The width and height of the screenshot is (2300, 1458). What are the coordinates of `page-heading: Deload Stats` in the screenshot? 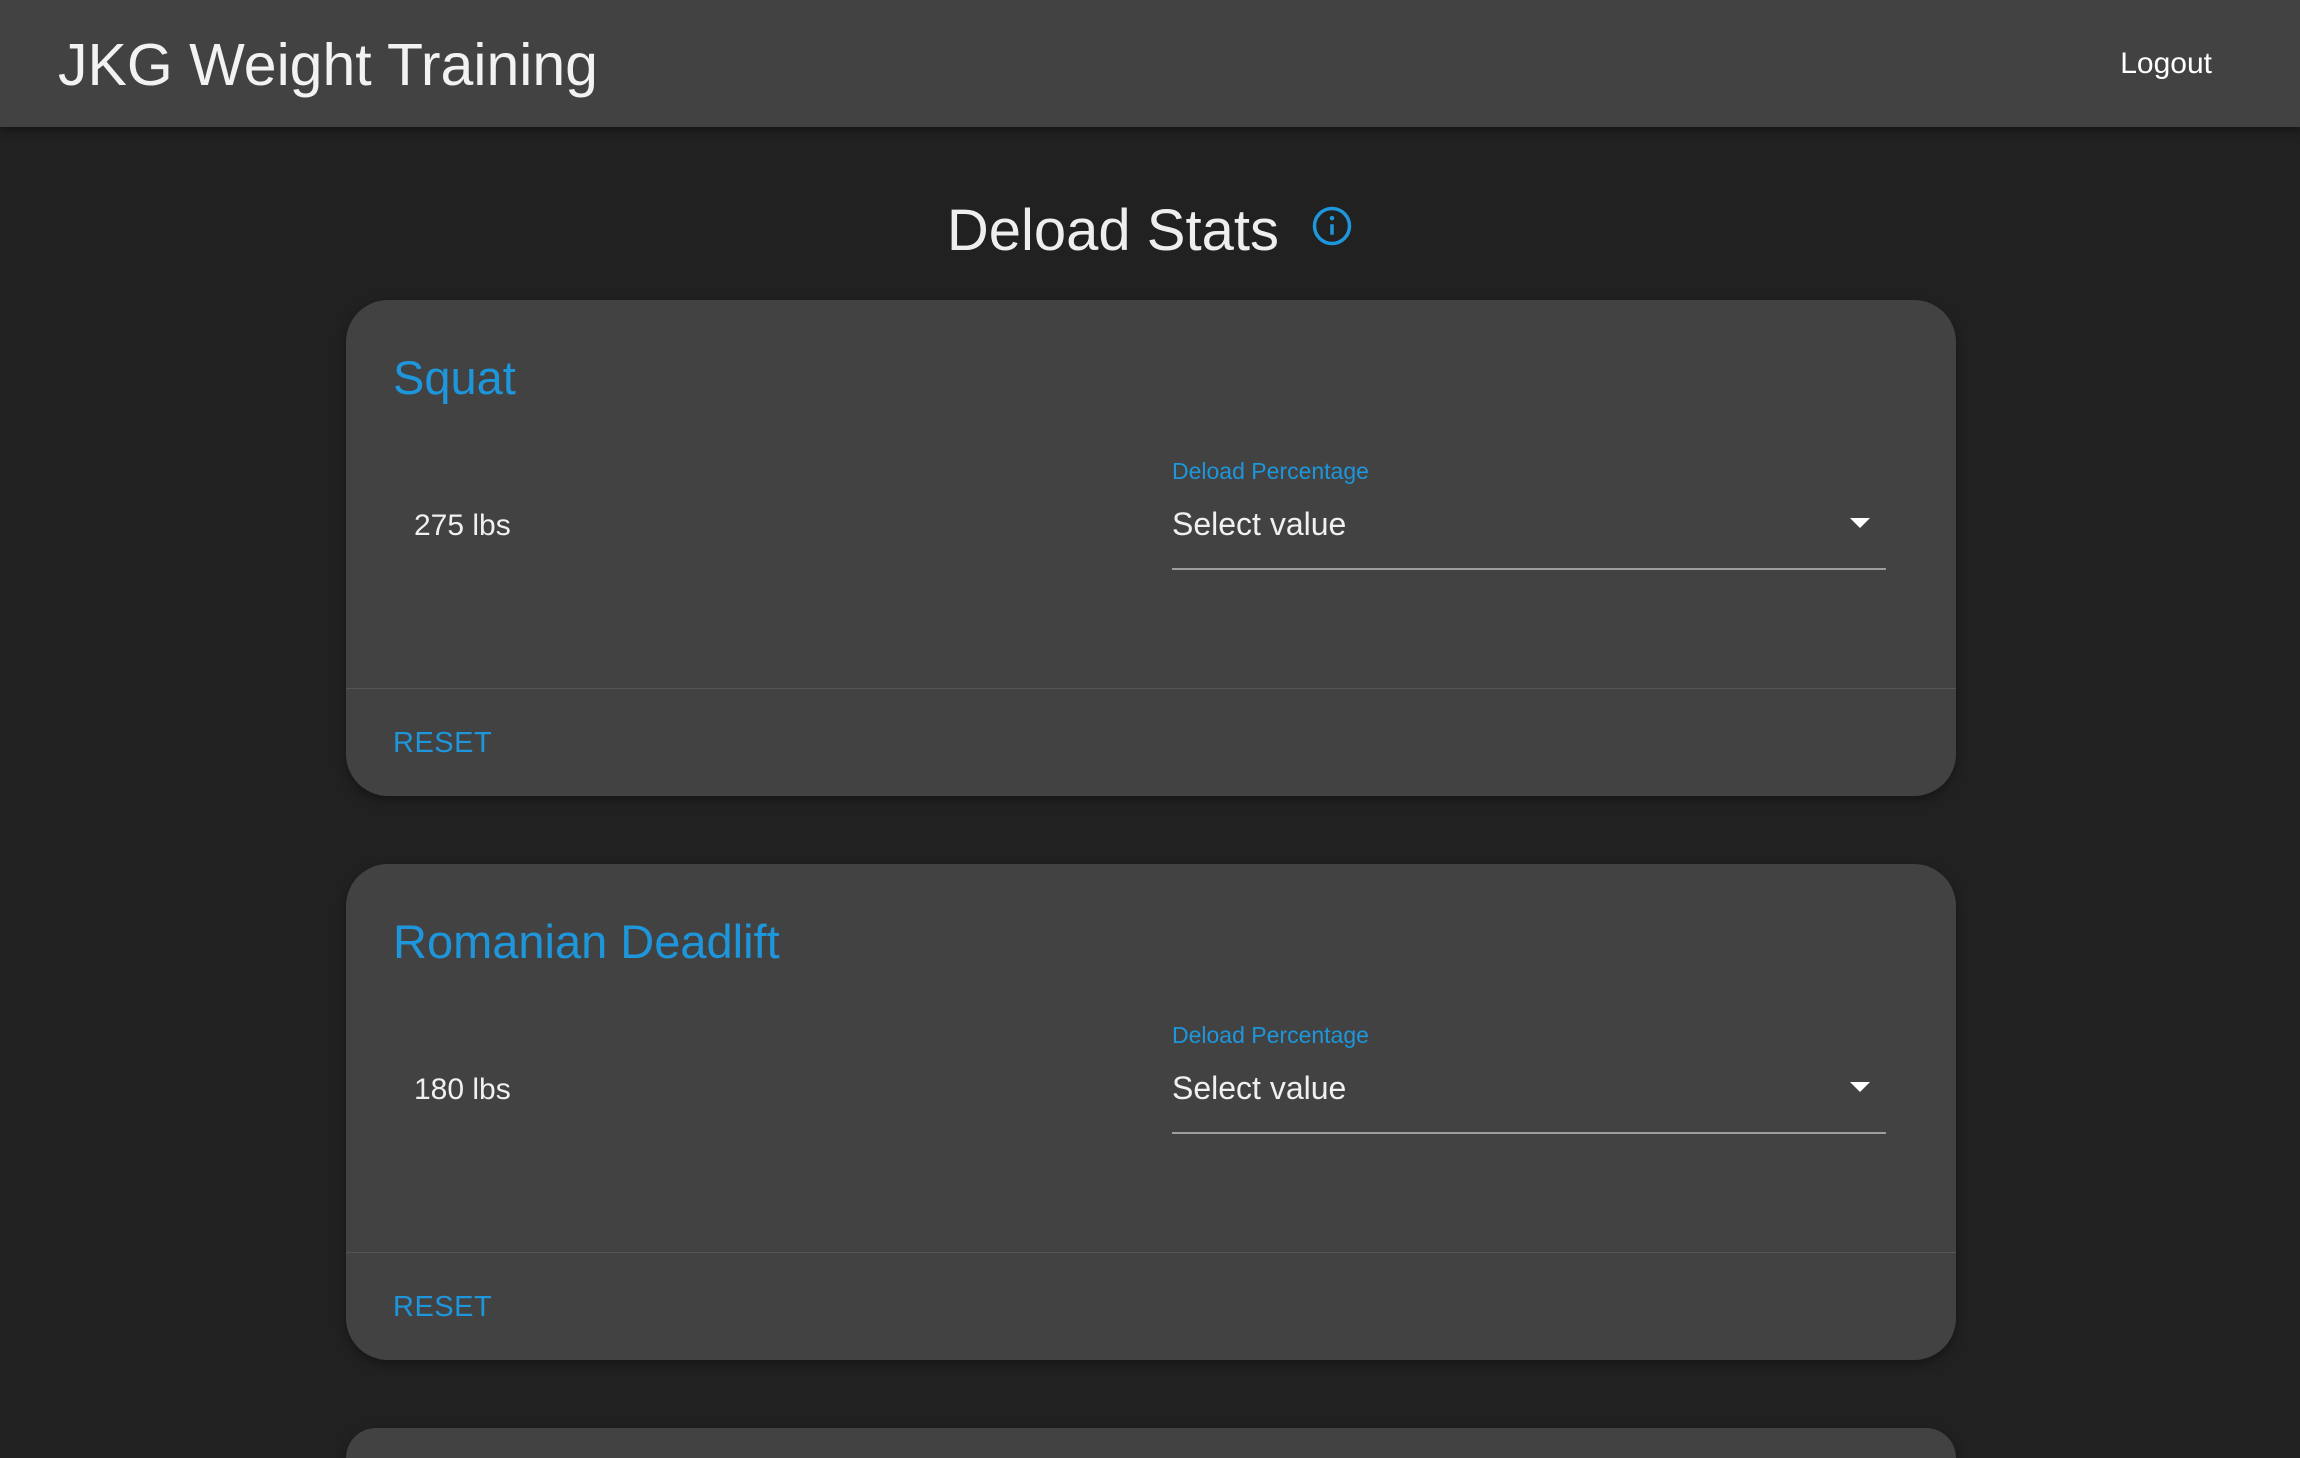 It's located at (1150, 229).